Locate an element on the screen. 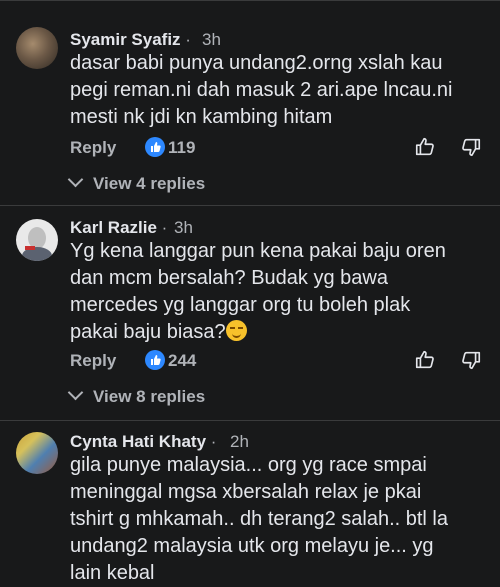  comment-author: Syamir Syafiz · is located at coordinates (130, 40).